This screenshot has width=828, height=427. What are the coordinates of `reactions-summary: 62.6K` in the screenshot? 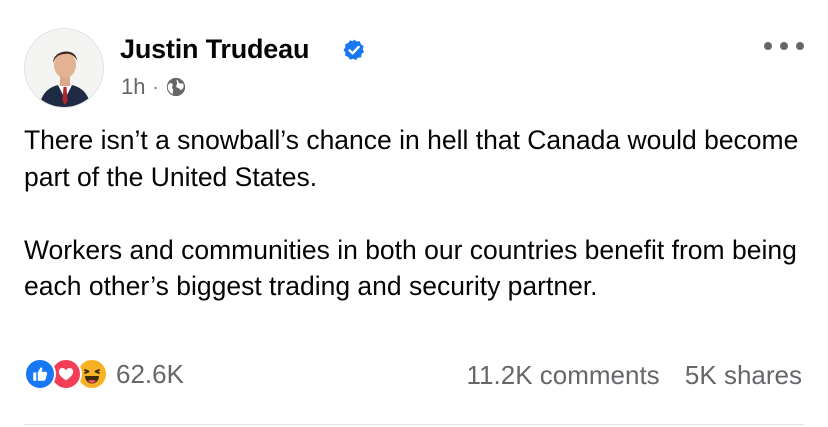 It's located at (104, 374).